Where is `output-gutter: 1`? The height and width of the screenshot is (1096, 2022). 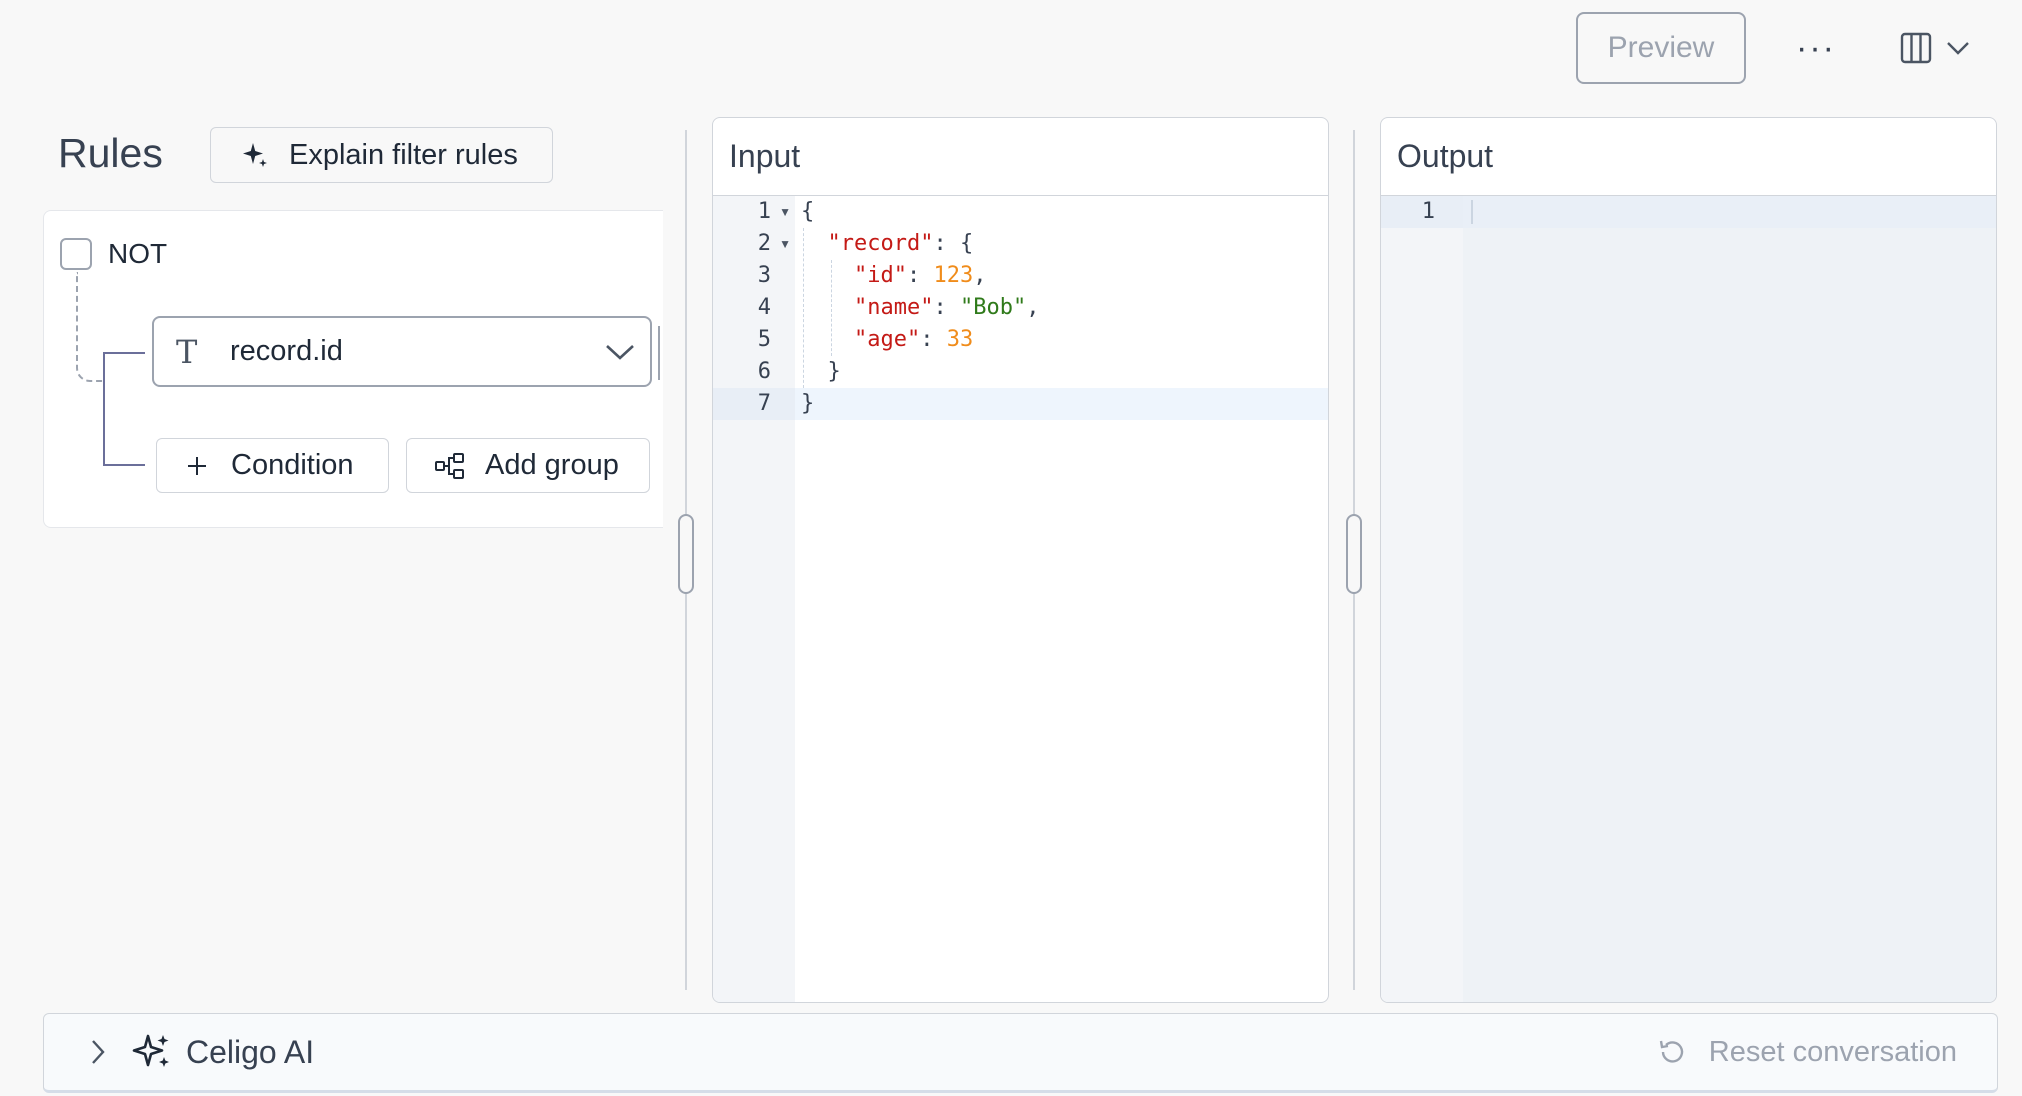 output-gutter: 1 is located at coordinates (1422, 599).